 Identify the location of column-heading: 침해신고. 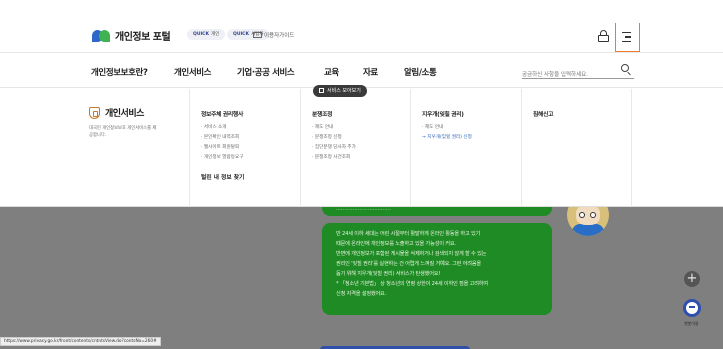
(582, 113).